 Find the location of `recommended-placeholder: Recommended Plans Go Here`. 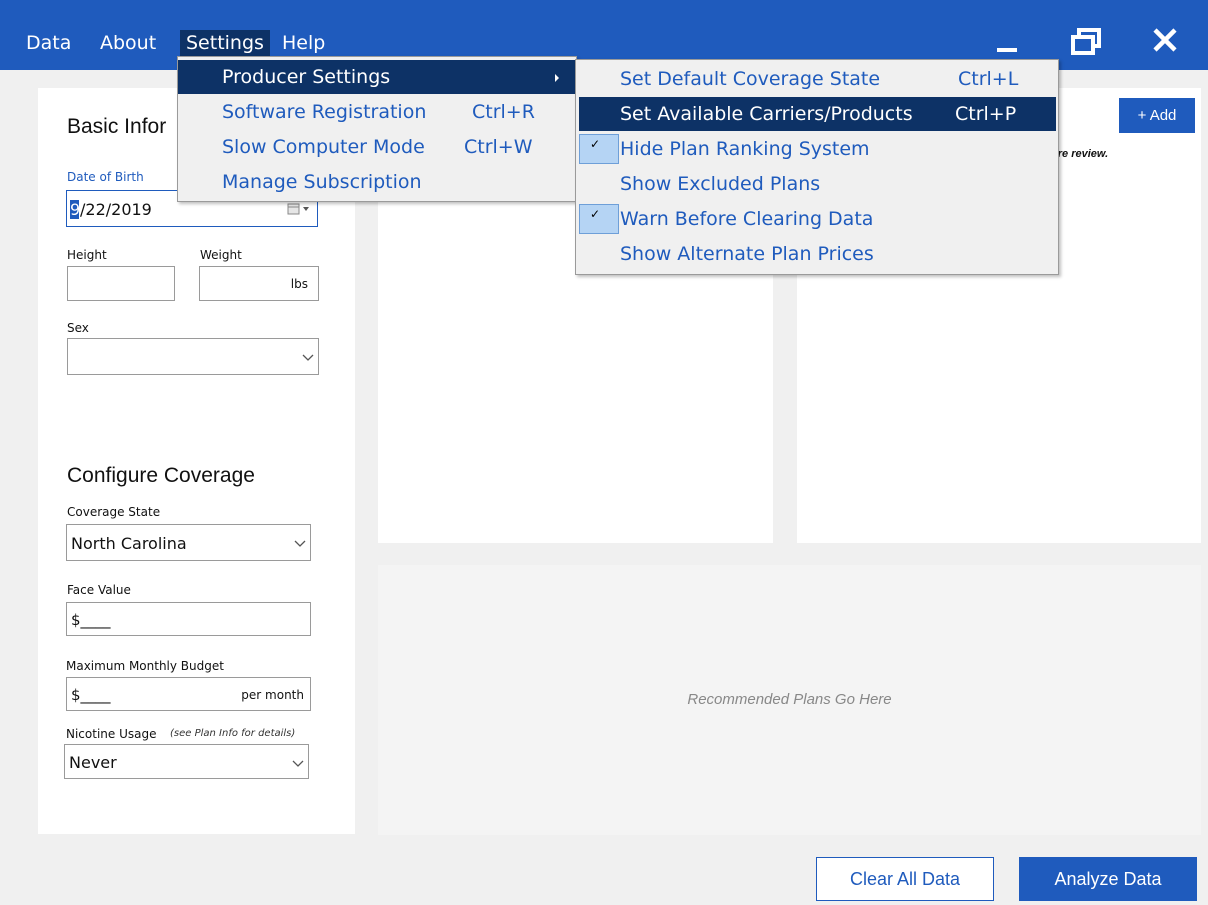

recommended-placeholder: Recommended Plans Go Here is located at coordinates (789, 699).